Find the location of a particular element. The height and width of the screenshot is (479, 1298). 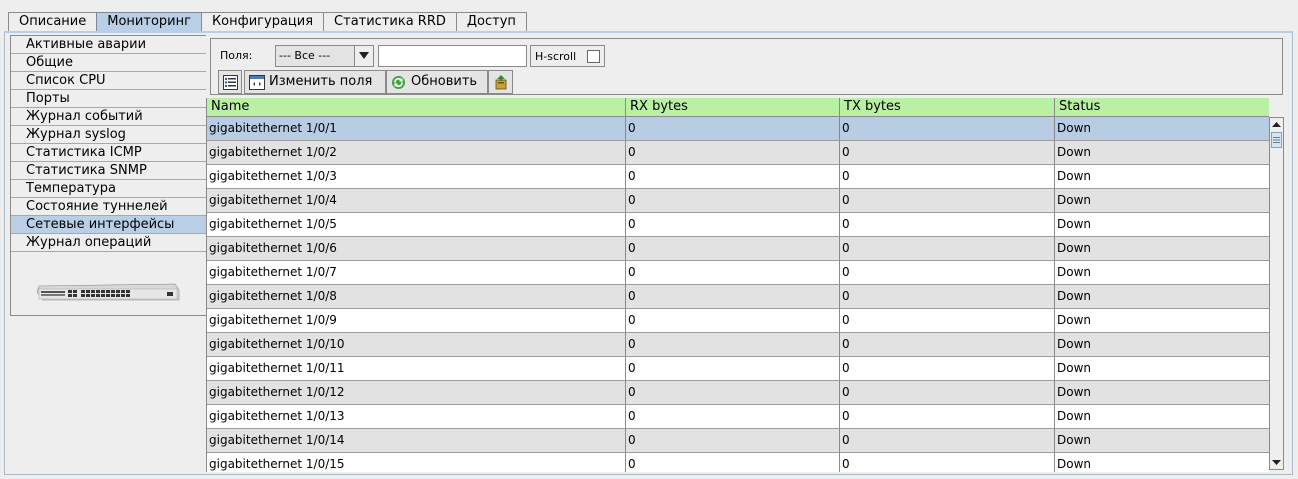

fields-label: Поля: is located at coordinates (236, 55).